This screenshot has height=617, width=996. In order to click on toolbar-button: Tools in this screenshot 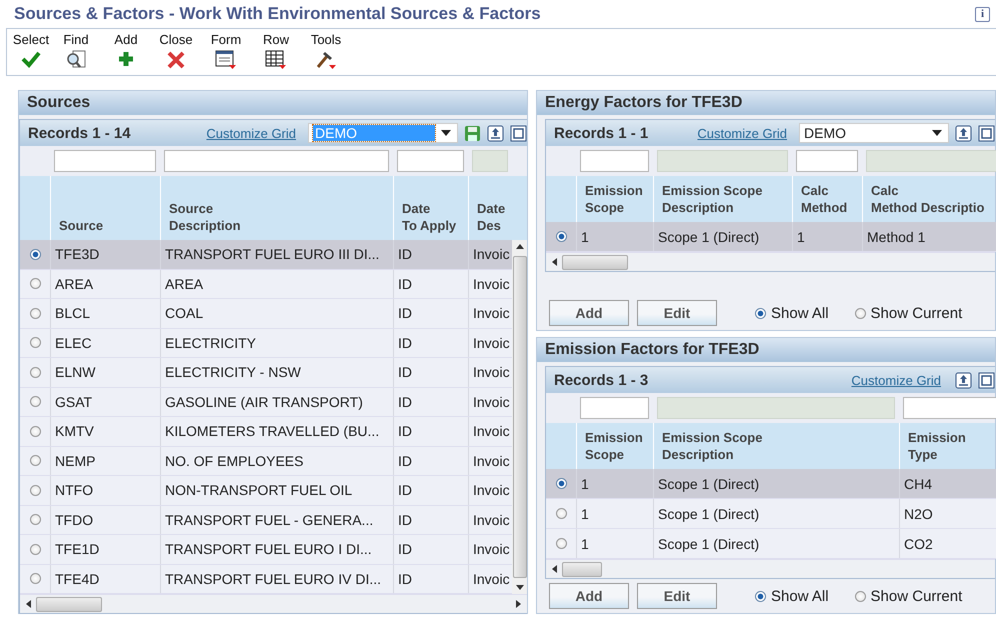, I will do `click(326, 54)`.